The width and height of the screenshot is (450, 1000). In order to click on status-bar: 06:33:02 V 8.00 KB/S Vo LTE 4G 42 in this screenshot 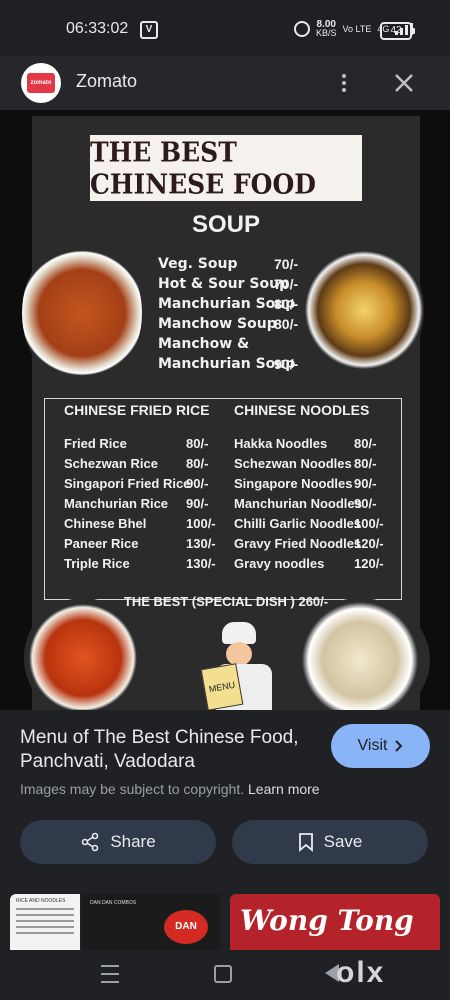, I will do `click(225, 28)`.